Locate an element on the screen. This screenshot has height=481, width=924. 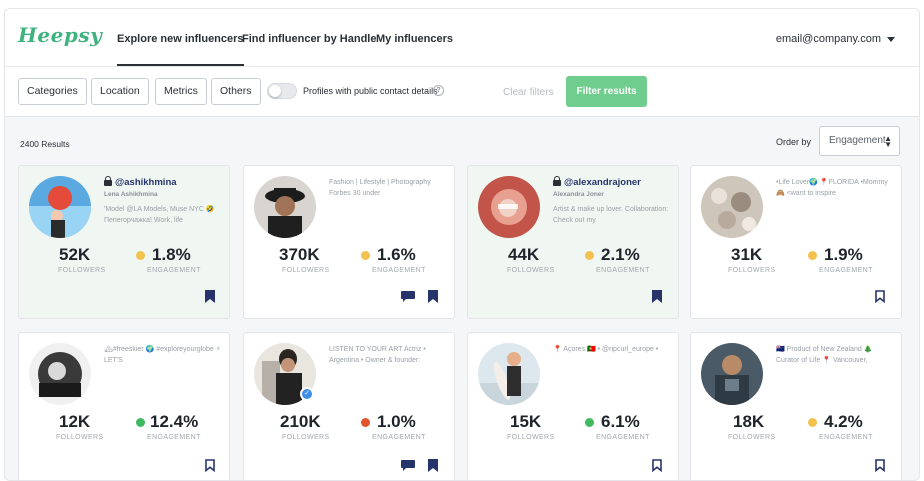
heepsy-logo: Heepsy is located at coordinates (60, 35).